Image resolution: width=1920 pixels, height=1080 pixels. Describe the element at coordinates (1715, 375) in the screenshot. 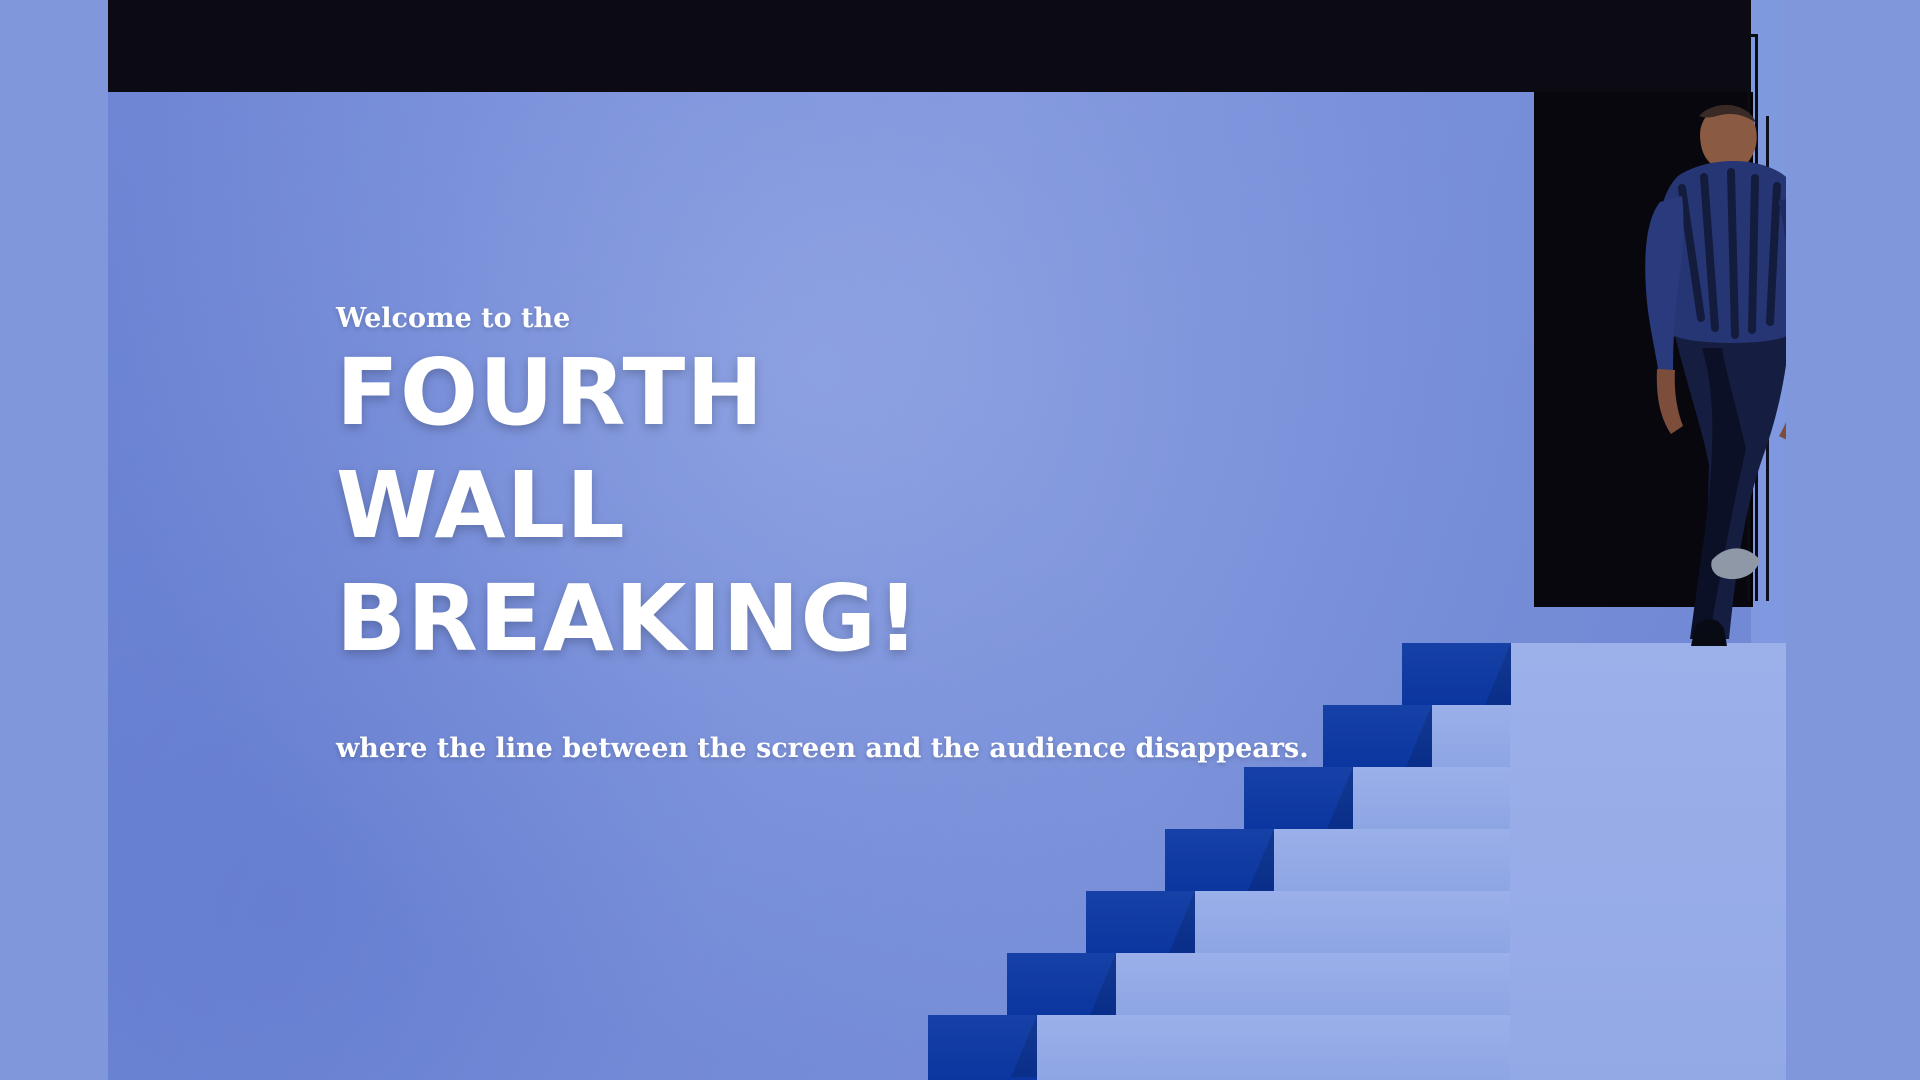

I see `walking-man-illustration` at that location.